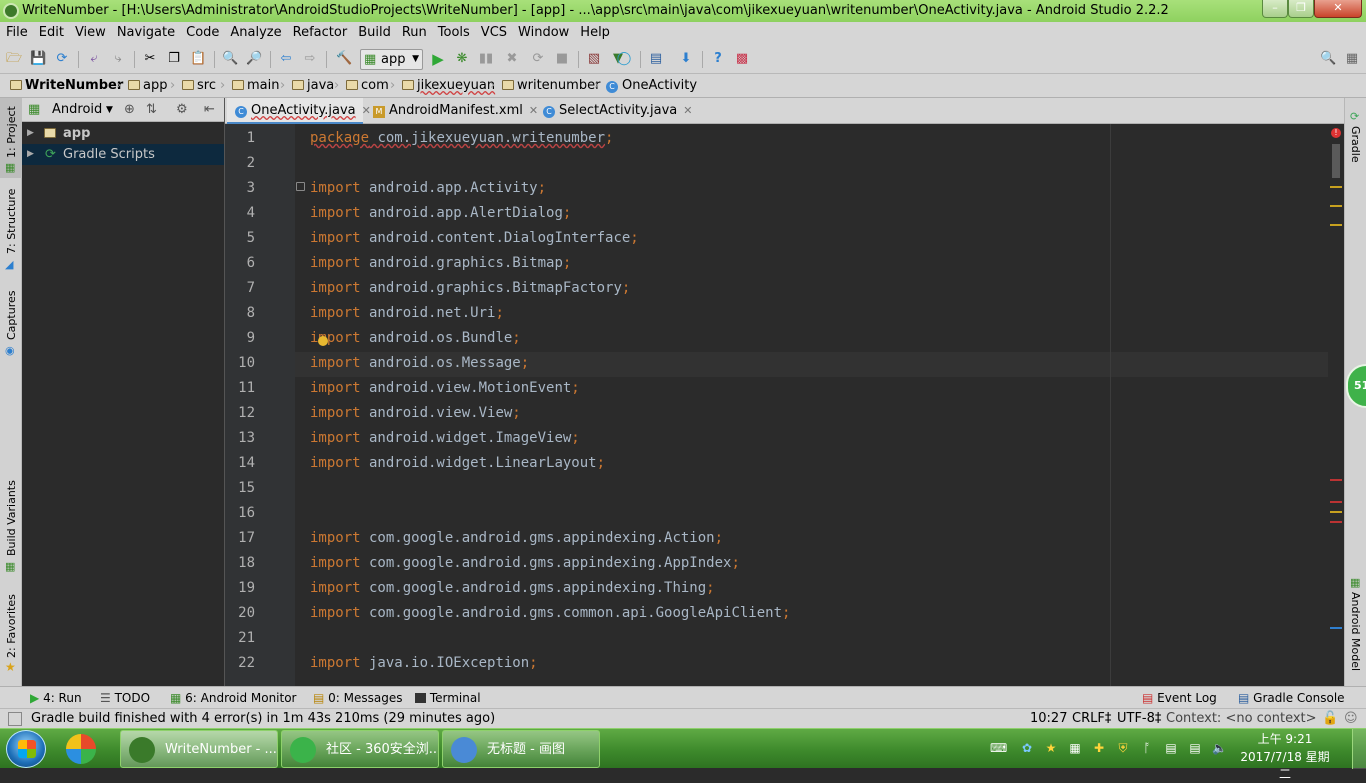 This screenshot has width=1366, height=783. What do you see at coordinates (1075, 748) in the screenshot?
I see `windows-tray-icon: ▦` at bounding box center [1075, 748].